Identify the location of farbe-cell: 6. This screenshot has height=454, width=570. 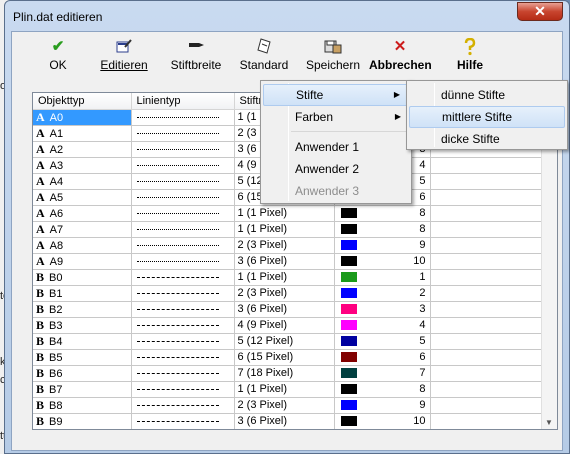
(382, 357).